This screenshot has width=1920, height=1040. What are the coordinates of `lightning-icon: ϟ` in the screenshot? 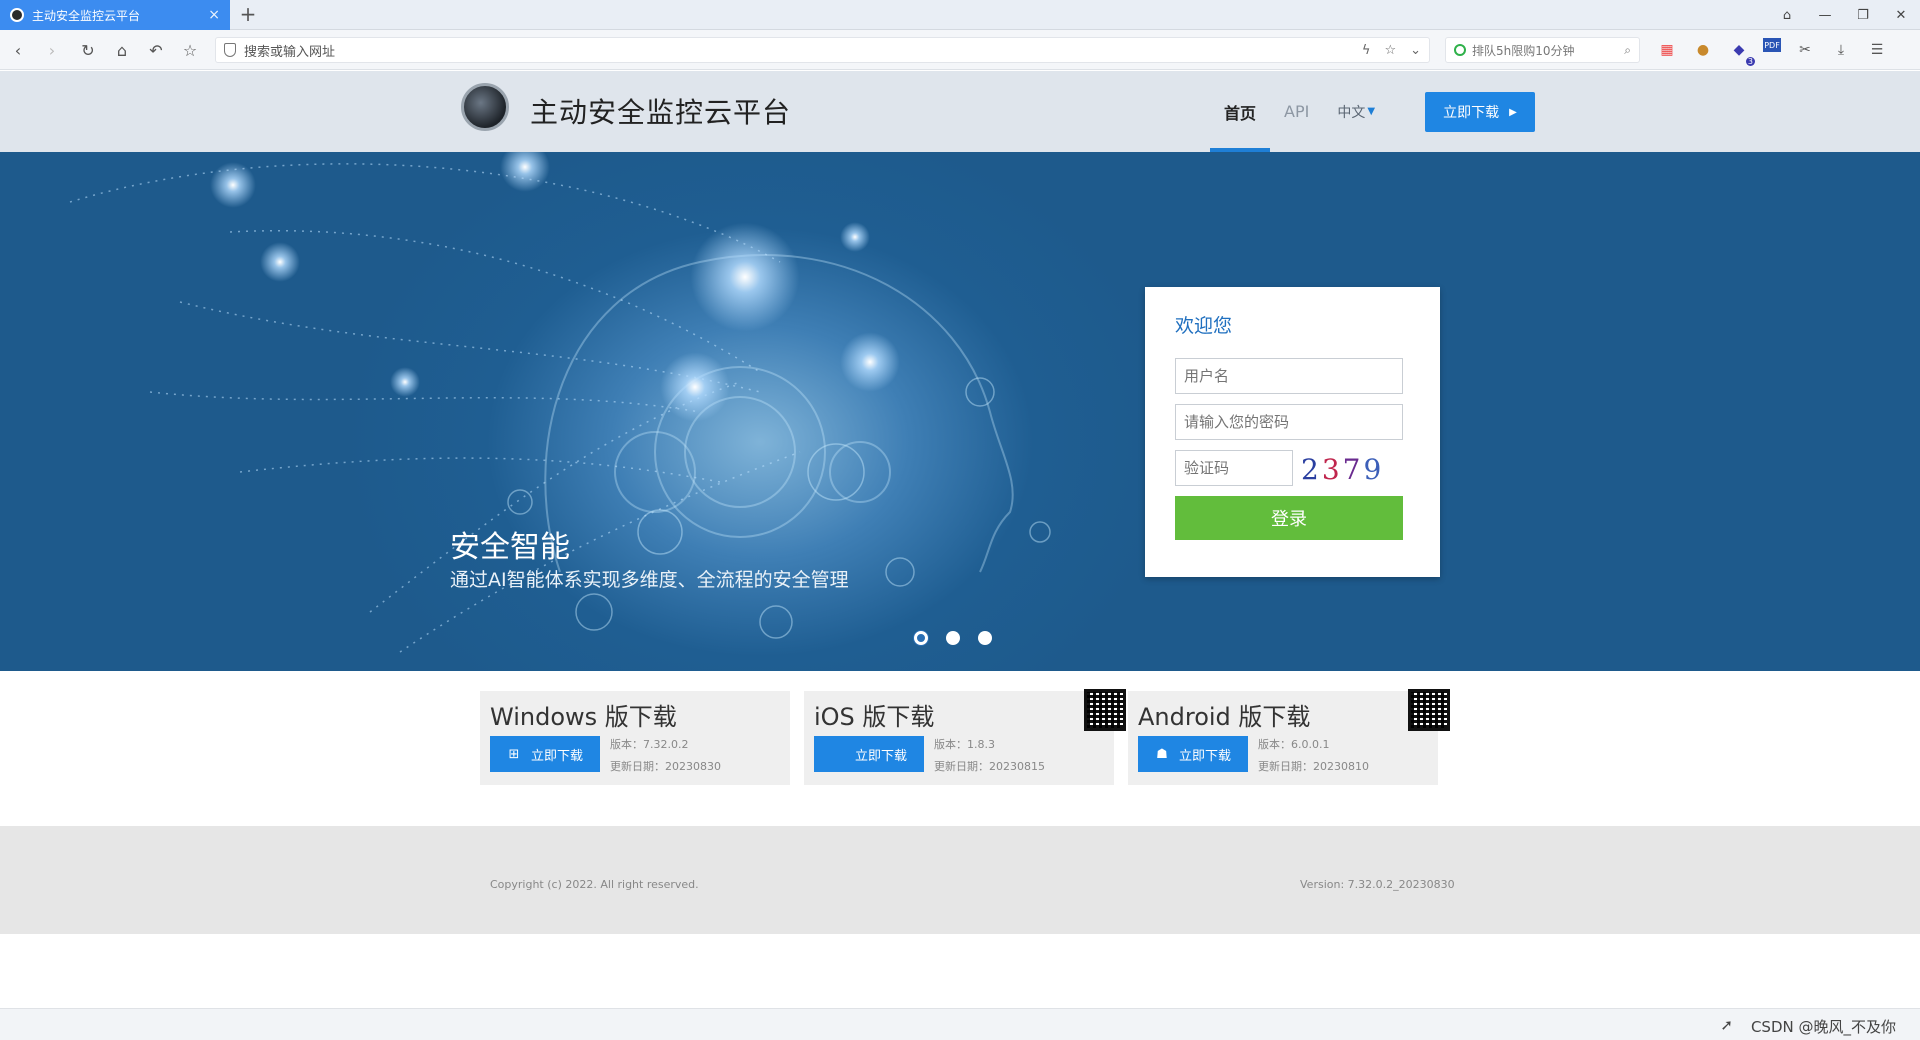 It's located at (1366, 50).